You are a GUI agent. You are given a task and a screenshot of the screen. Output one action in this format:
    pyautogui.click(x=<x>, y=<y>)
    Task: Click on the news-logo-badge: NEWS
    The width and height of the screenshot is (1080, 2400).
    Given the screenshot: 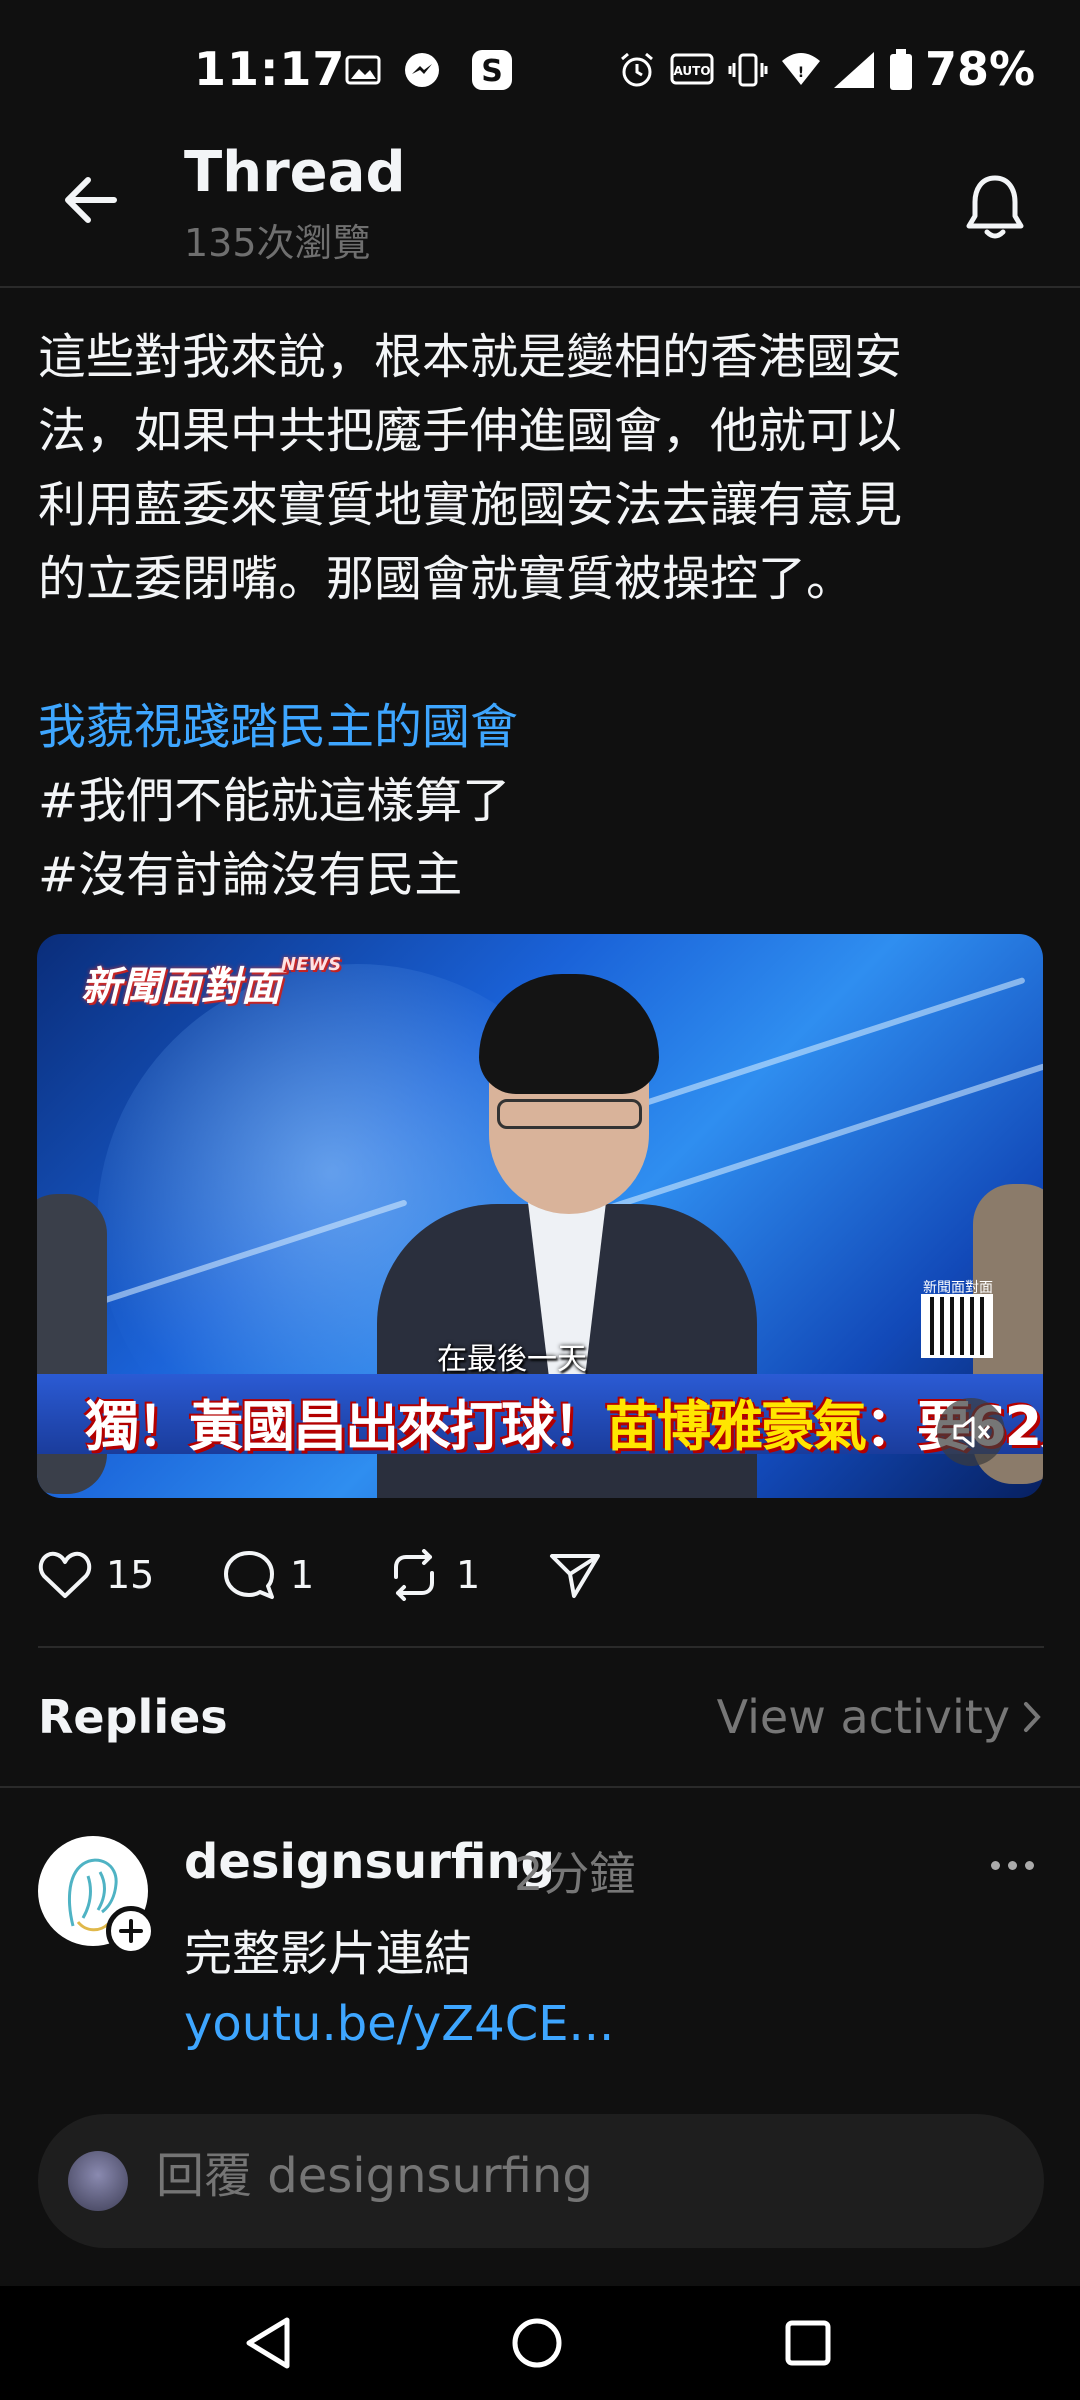 What is the action you would take?
    pyautogui.click(x=311, y=964)
    